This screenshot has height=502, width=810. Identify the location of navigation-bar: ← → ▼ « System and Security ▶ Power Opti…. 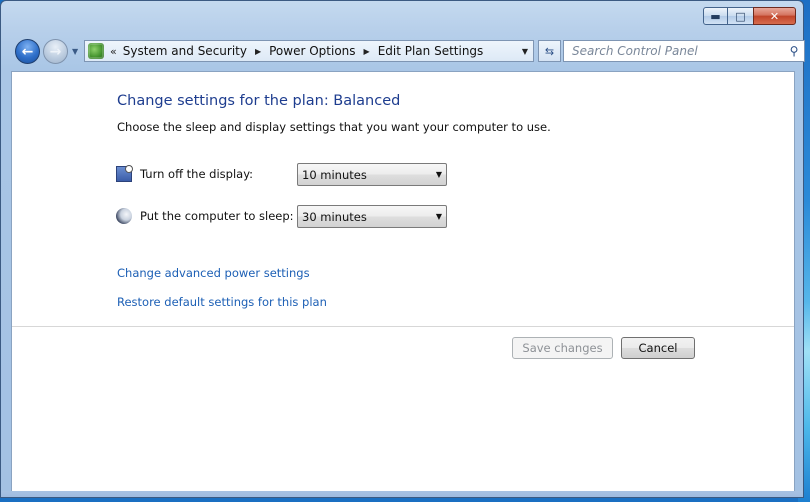
(410, 52).